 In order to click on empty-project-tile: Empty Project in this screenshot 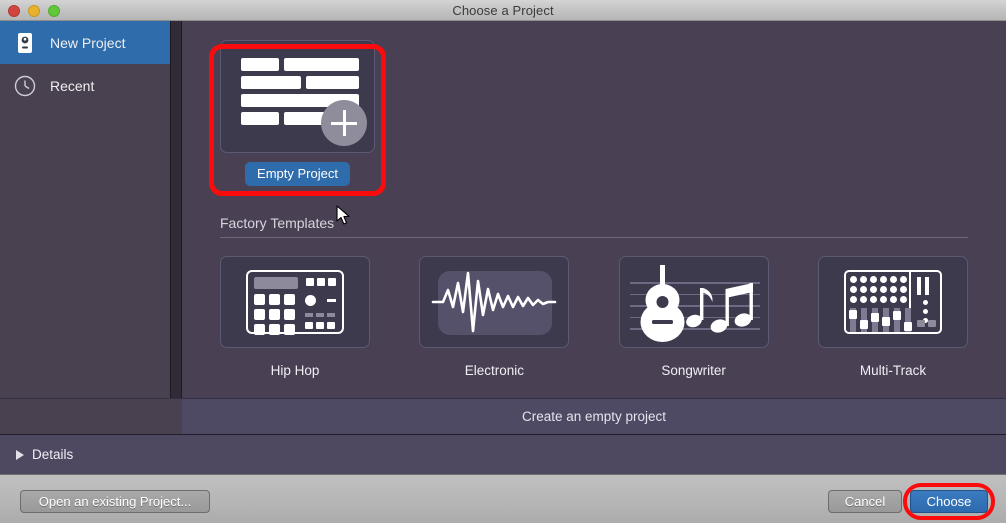, I will do `click(297, 117)`.